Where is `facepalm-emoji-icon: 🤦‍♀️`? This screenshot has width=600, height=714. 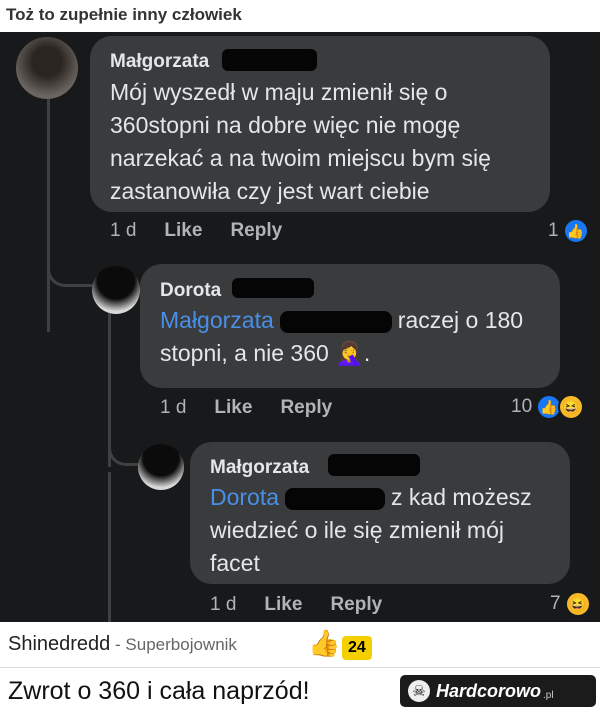
facepalm-emoji-icon: 🤦‍♀️ is located at coordinates (349, 353).